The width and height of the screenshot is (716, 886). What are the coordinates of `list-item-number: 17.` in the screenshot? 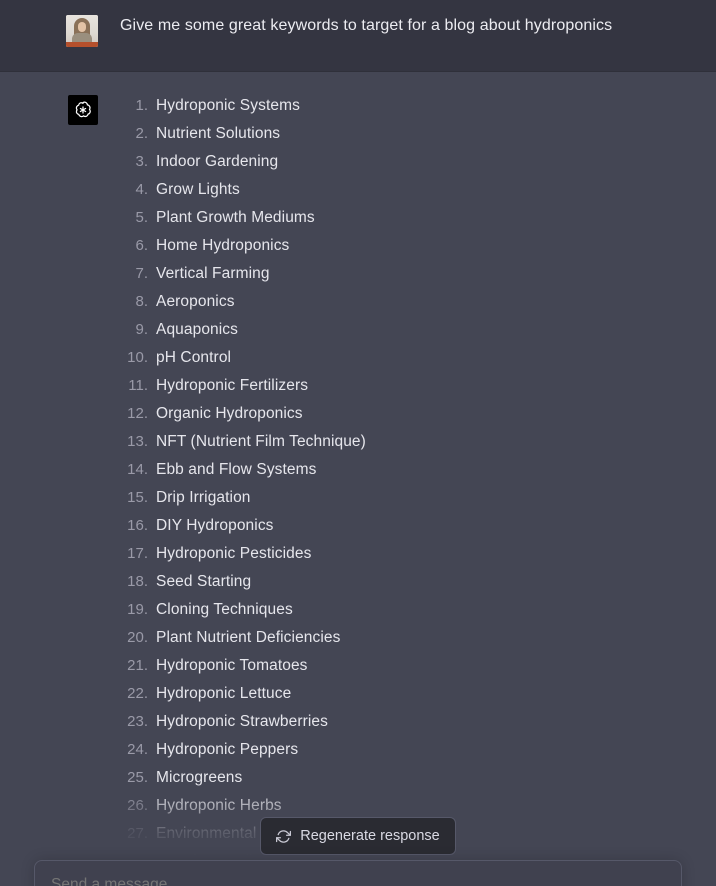 It's located at (137, 553).